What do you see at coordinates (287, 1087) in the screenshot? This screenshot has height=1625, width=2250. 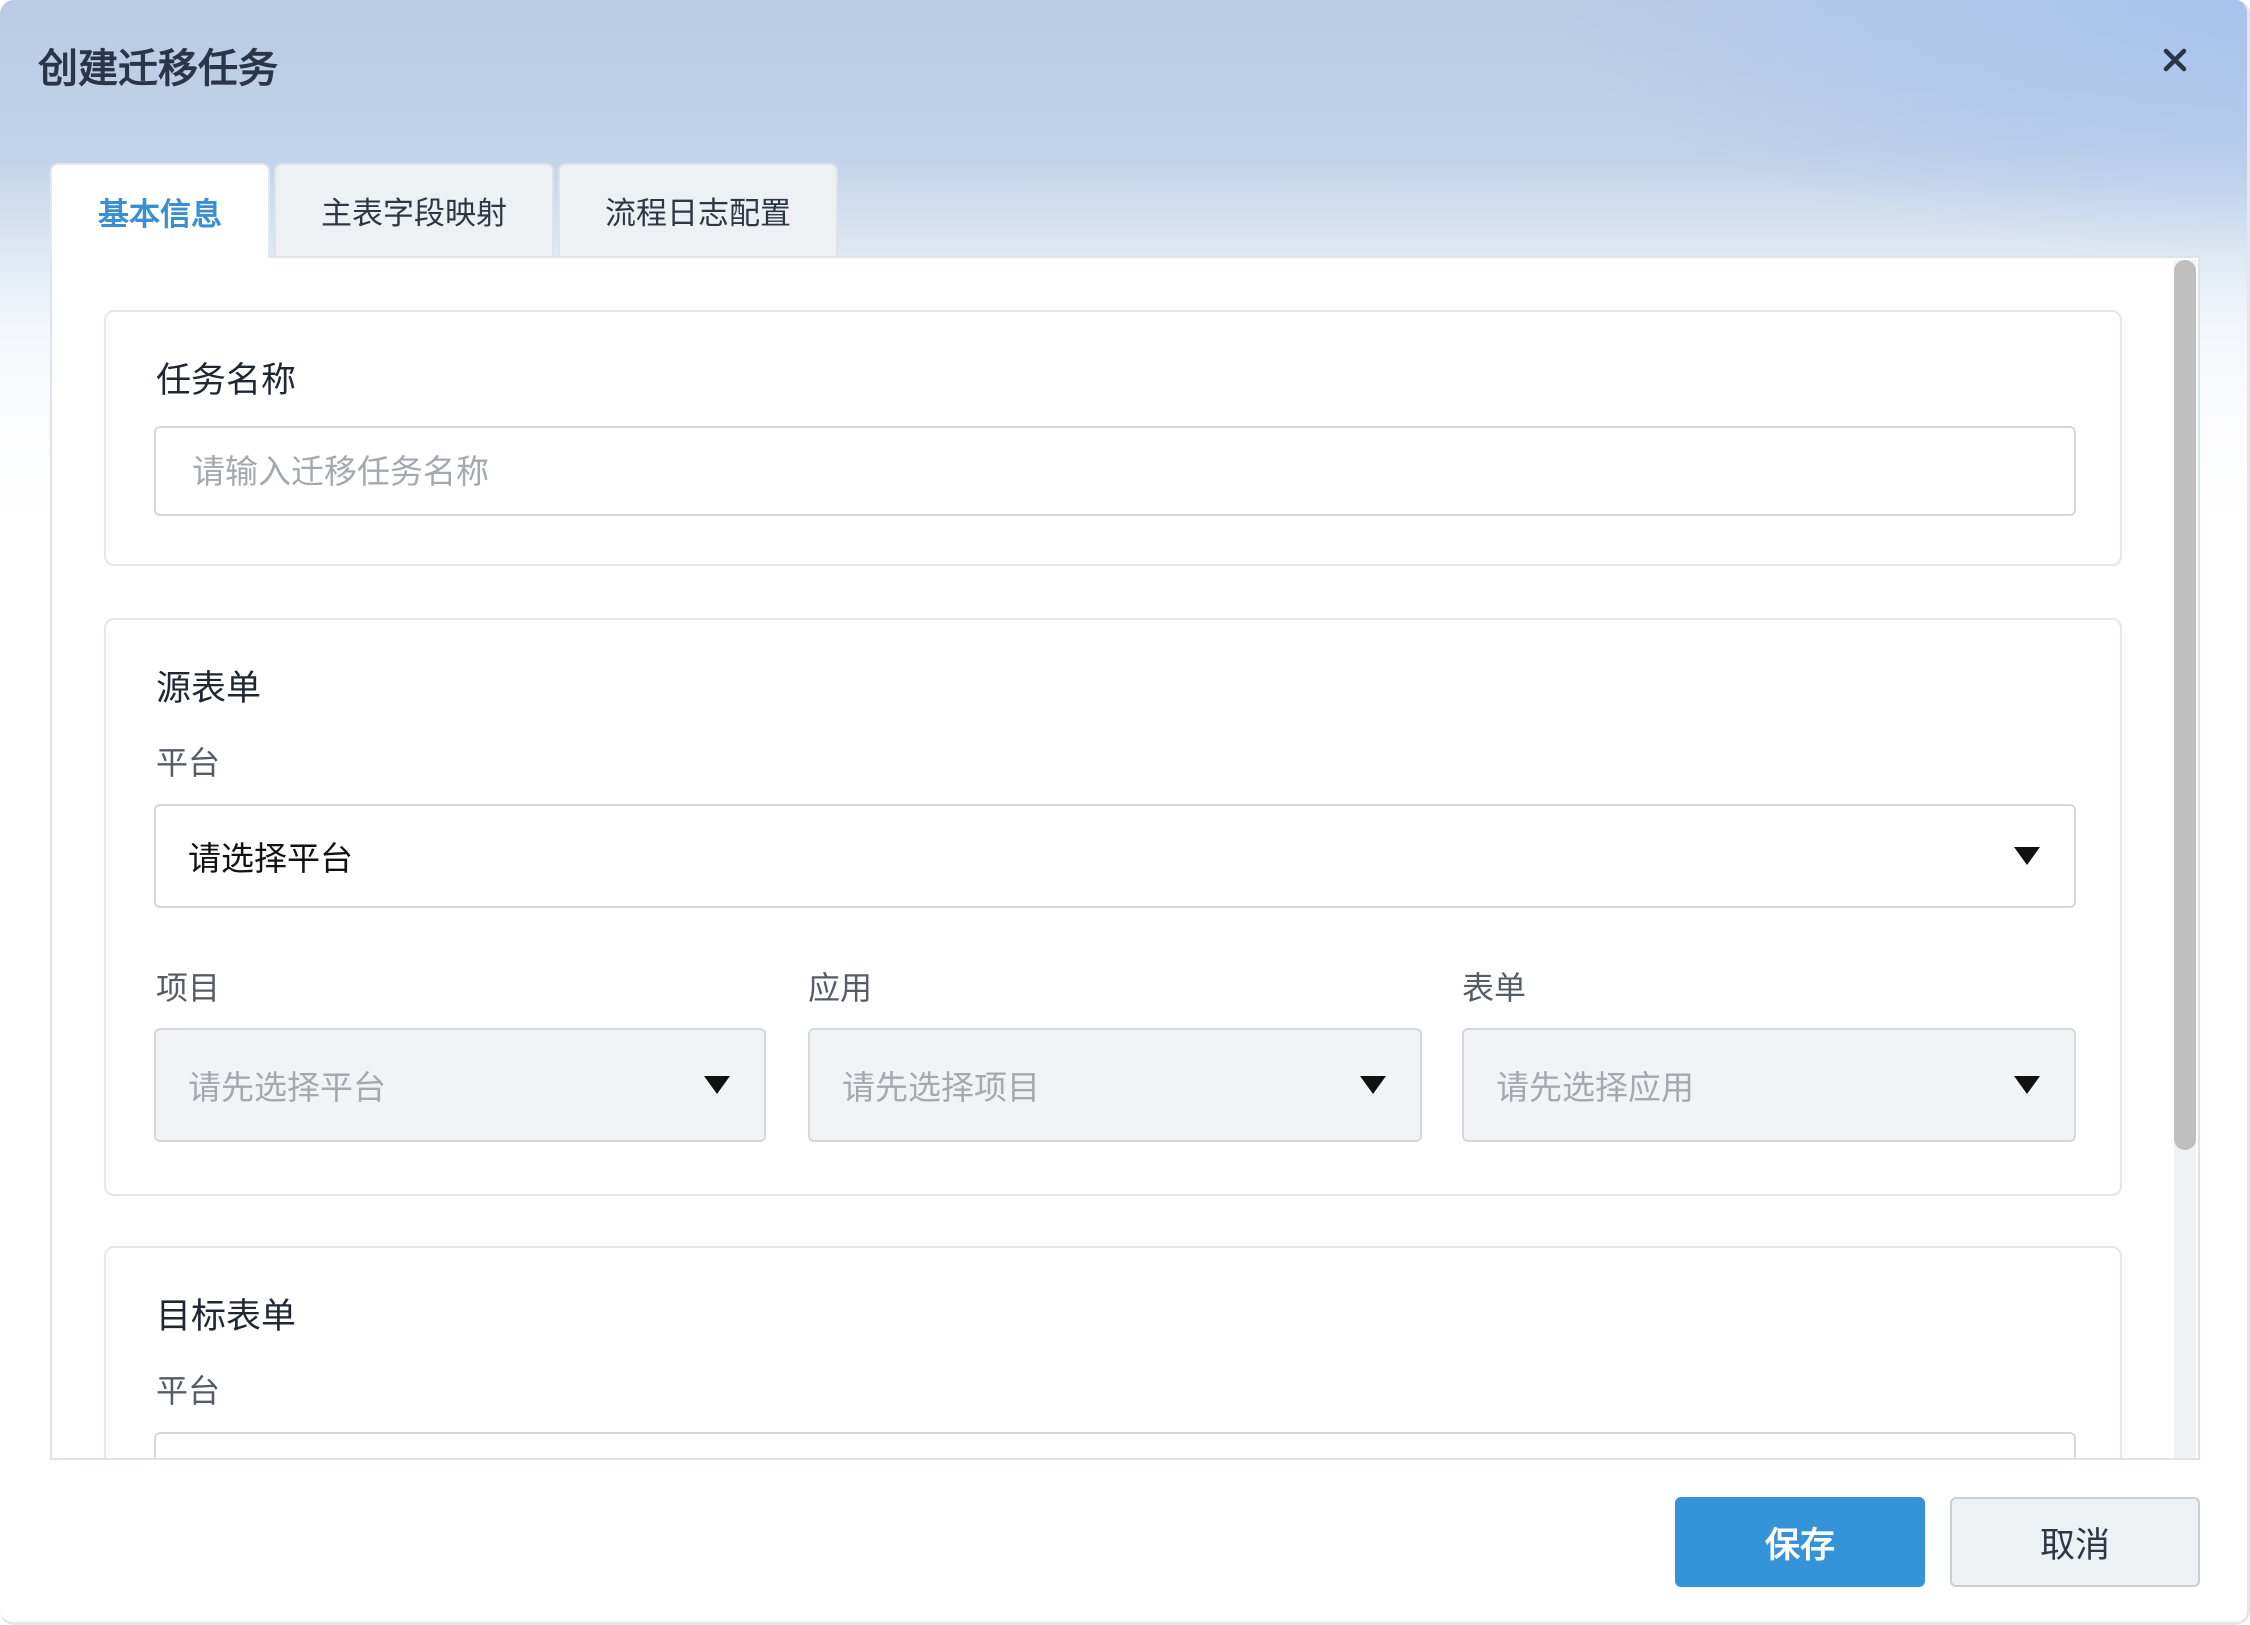 I see `source-project-value: 请先选择平台` at bounding box center [287, 1087].